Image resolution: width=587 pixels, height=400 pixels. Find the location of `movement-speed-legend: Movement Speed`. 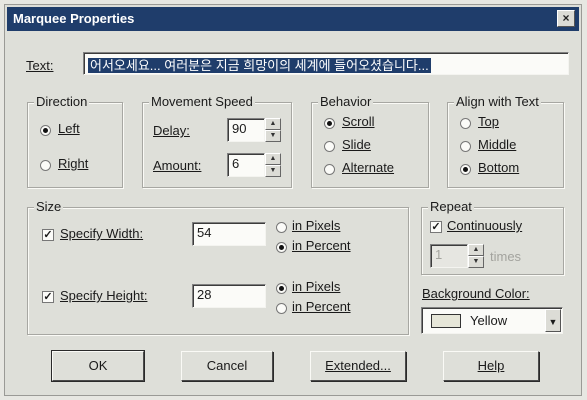

movement-speed-legend: Movement Speed is located at coordinates (202, 101).